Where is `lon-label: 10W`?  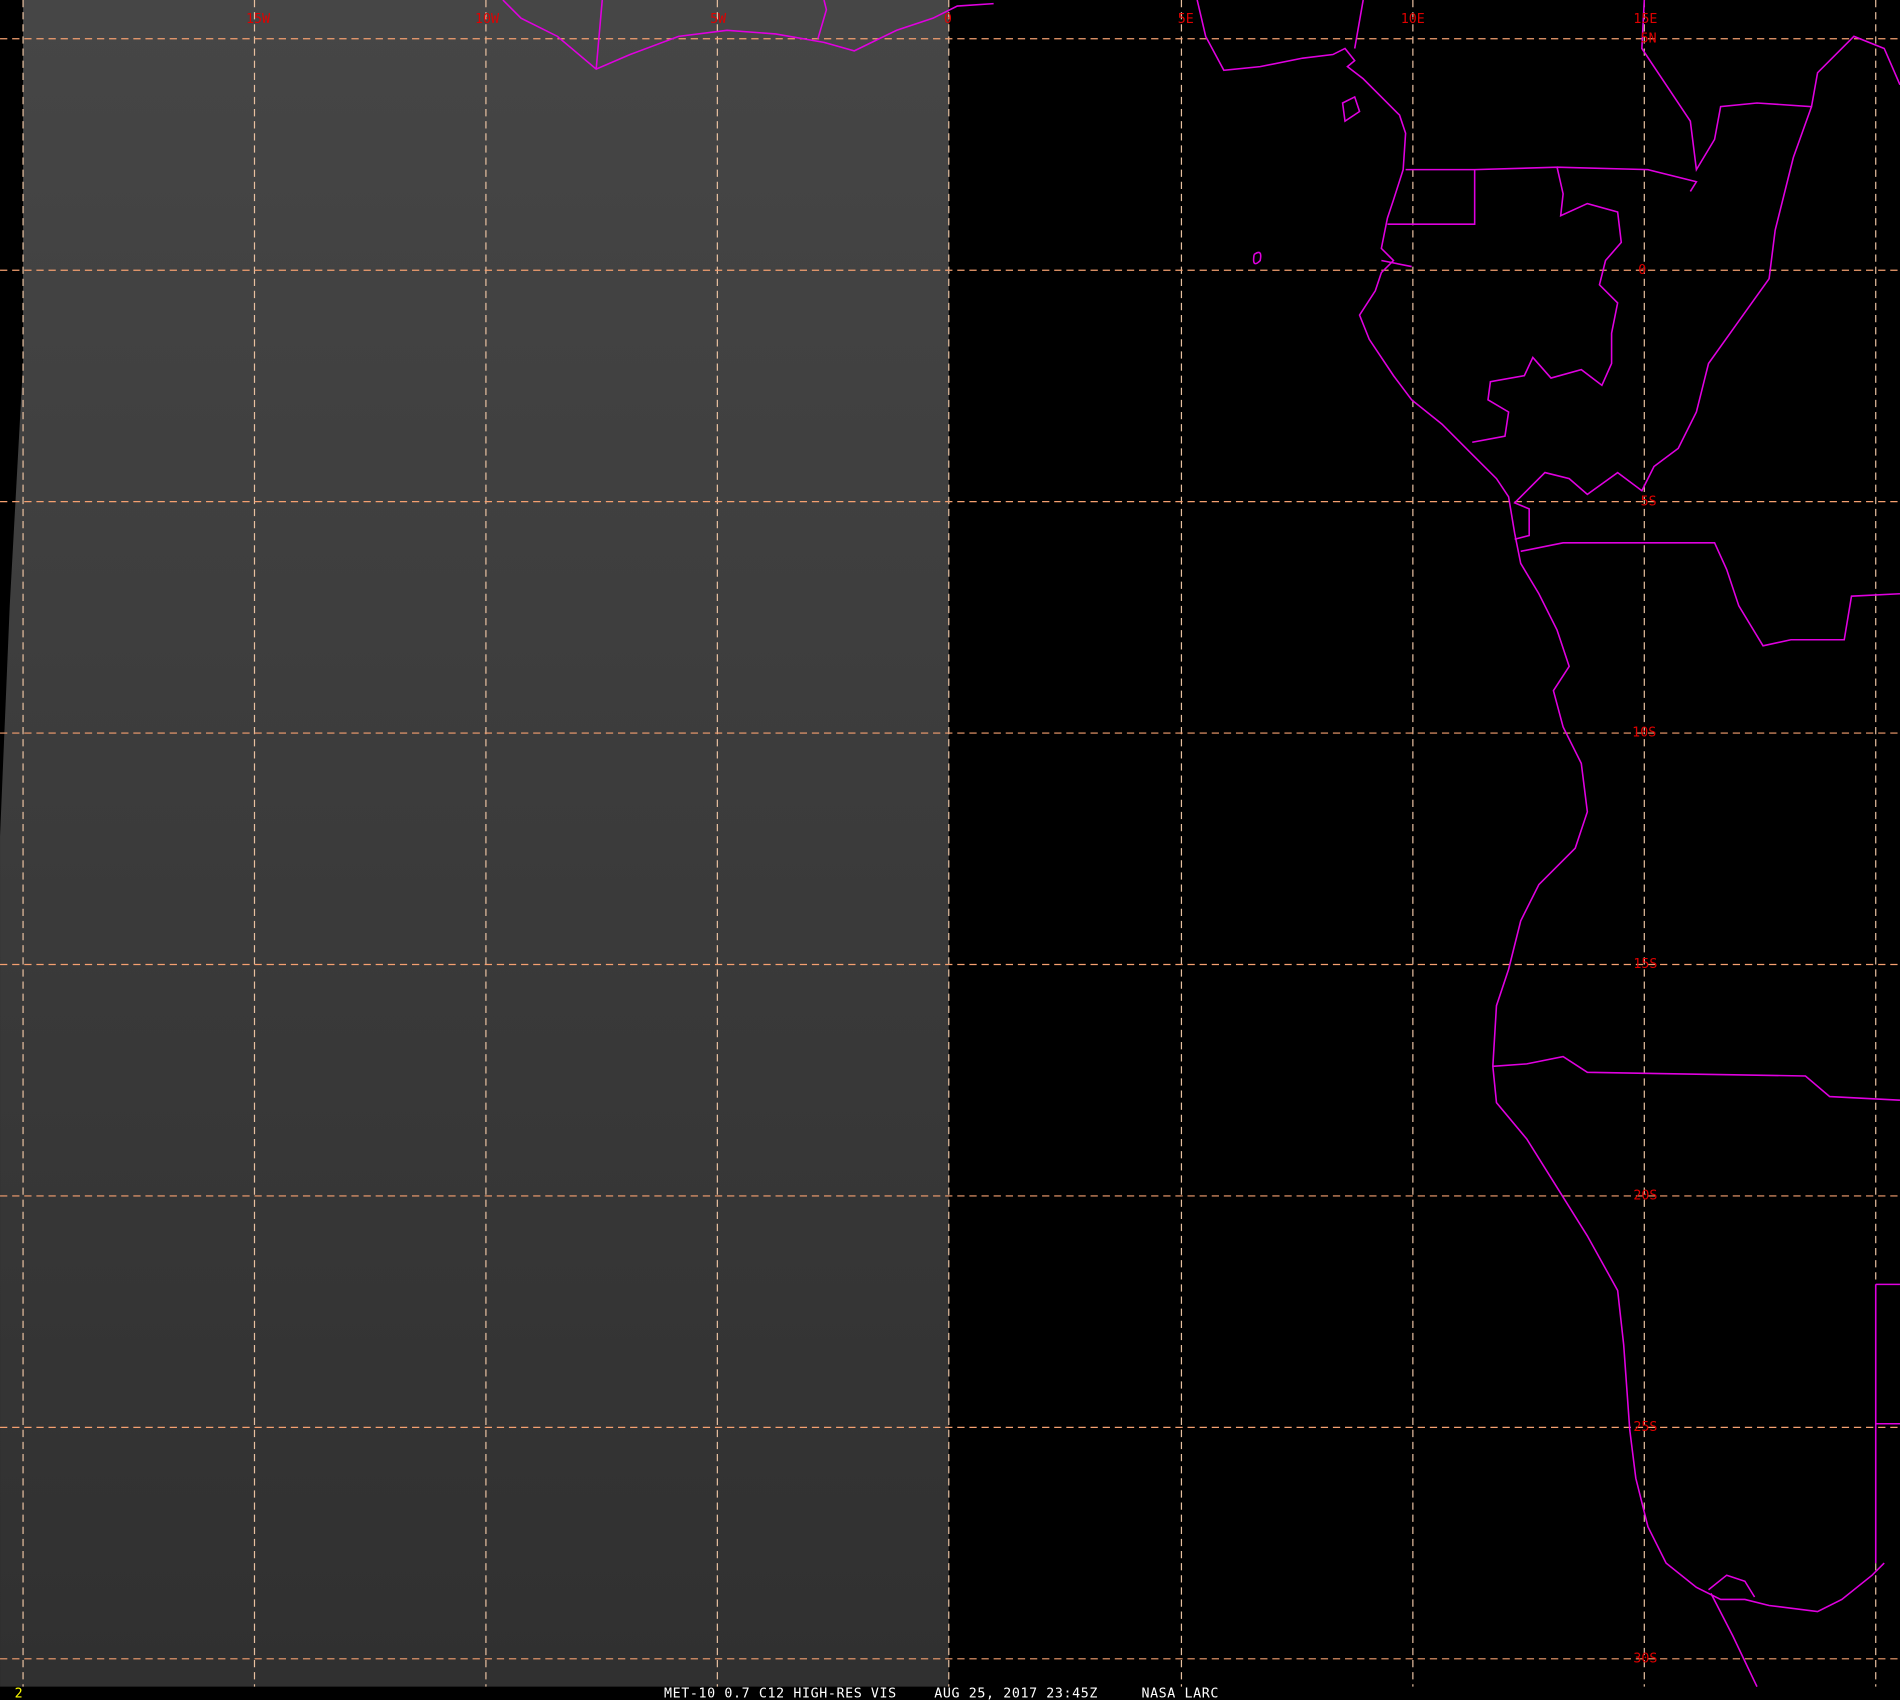 lon-label: 10W is located at coordinates (487, 19).